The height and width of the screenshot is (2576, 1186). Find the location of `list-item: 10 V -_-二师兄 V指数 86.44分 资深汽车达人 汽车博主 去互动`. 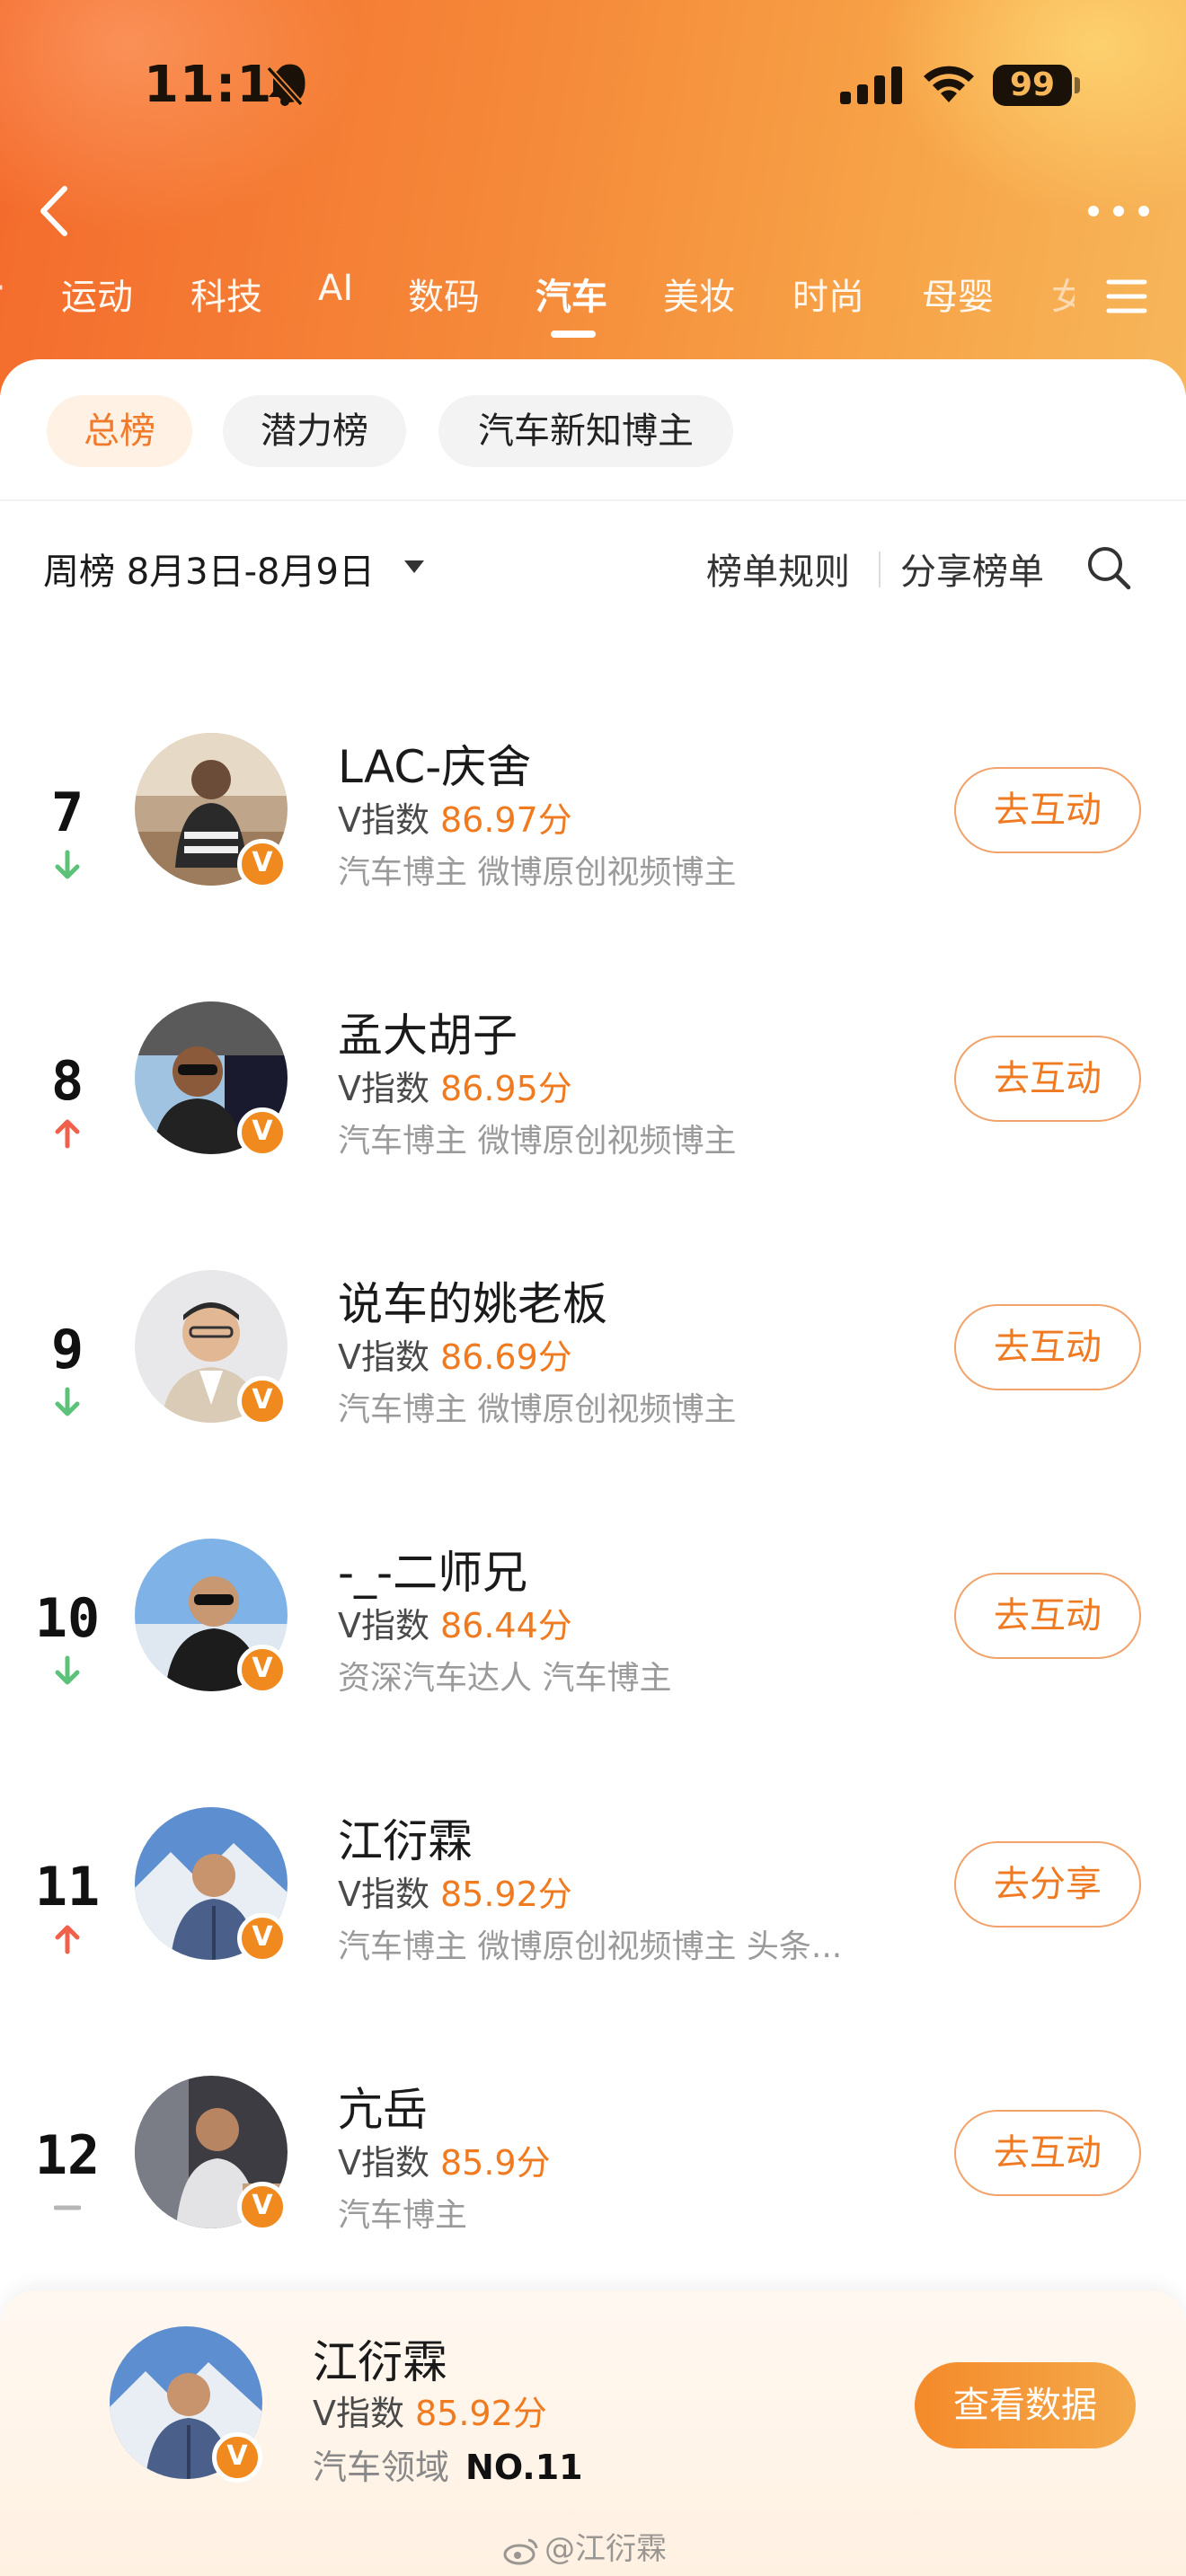

list-item: 10 V -_-二师兄 V指数 86.44分 资深汽车达人 汽车博主 去互动 is located at coordinates (593, 1673).